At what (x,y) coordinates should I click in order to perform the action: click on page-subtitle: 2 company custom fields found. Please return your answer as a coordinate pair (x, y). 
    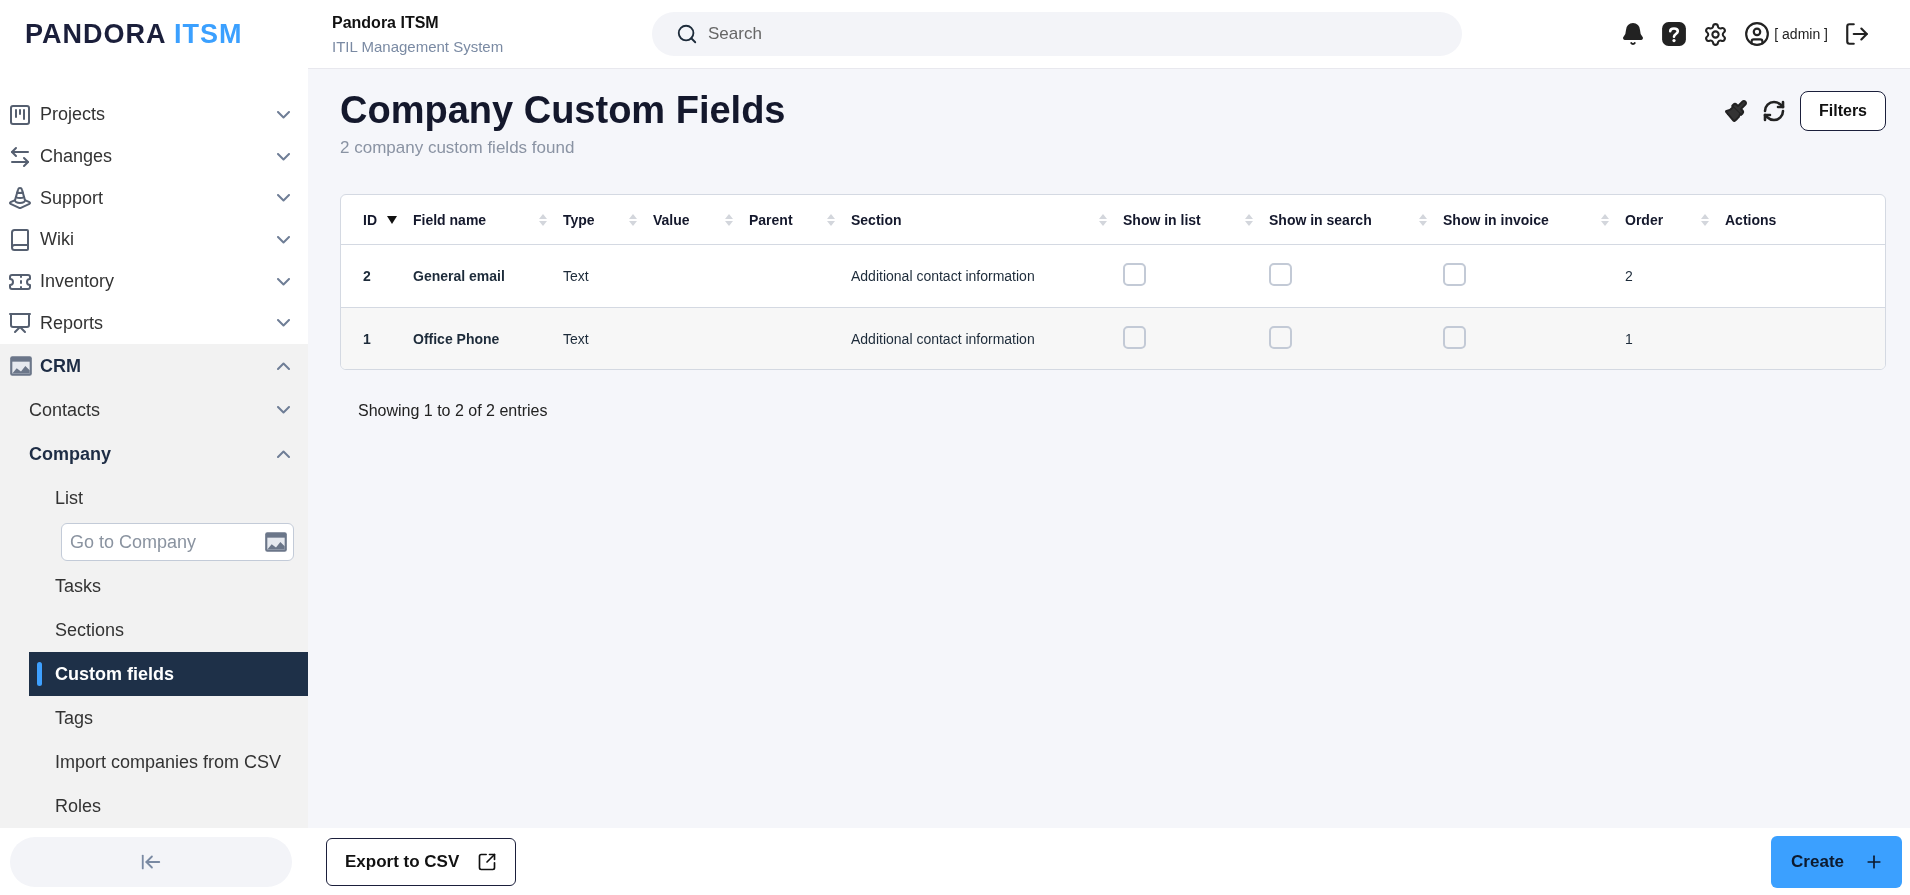
    Looking at the image, I should click on (458, 148).